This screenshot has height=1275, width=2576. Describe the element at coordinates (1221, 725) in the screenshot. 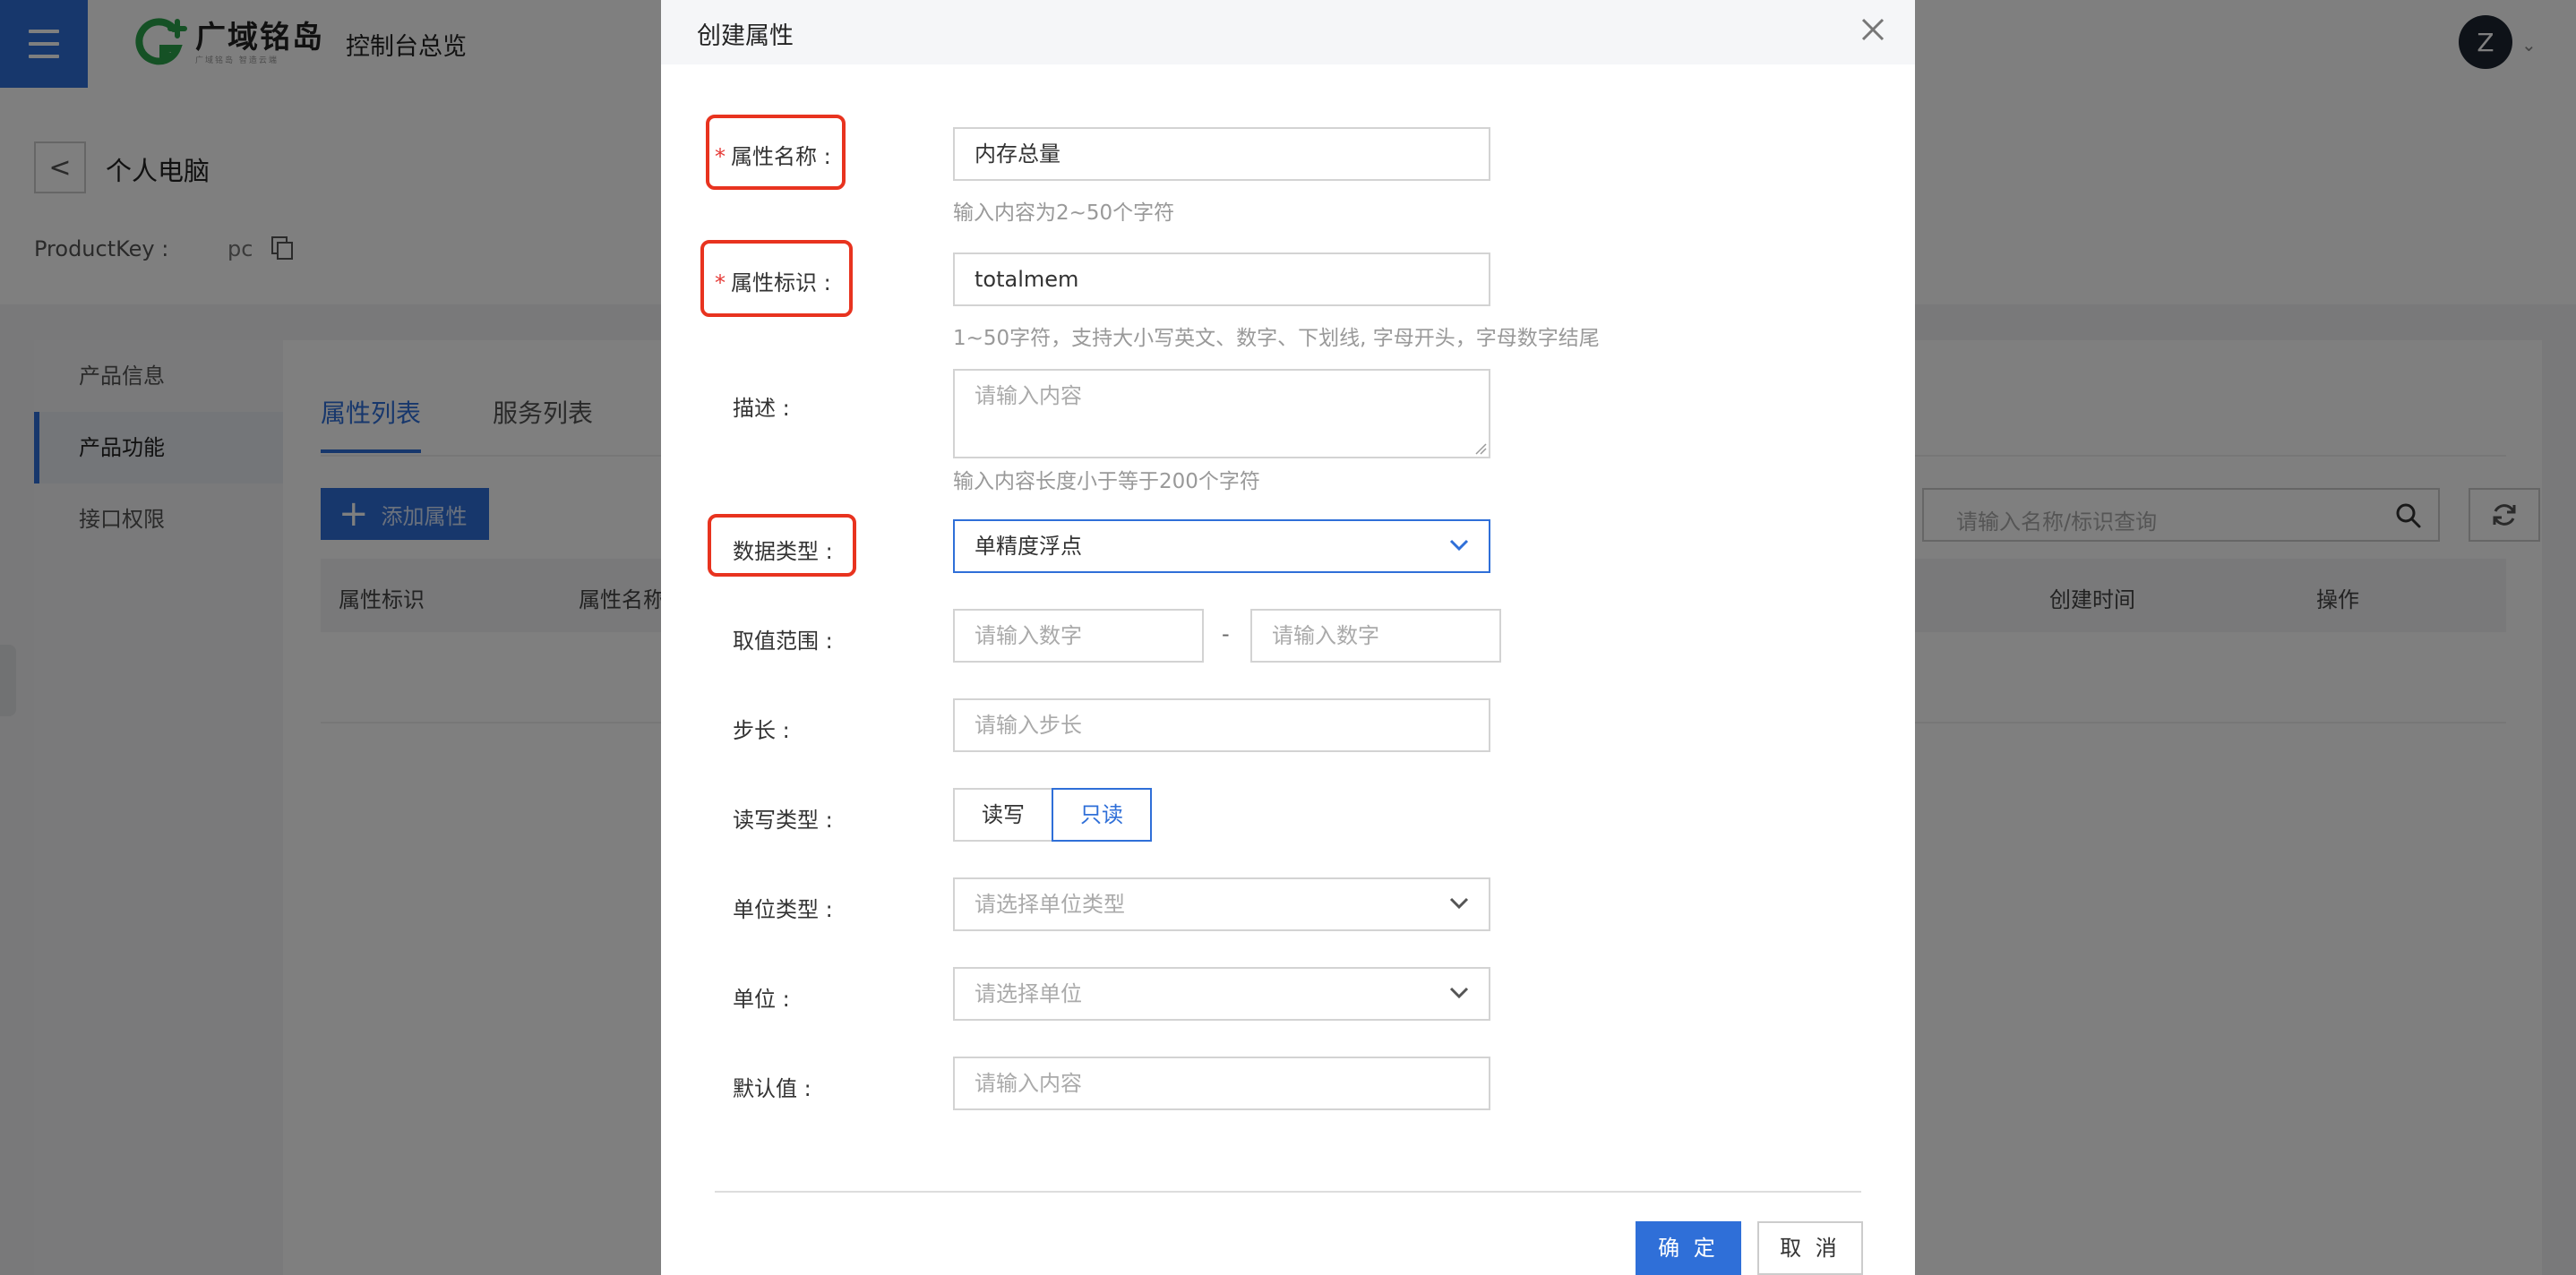

I see `step-input: 请输入步长` at that location.